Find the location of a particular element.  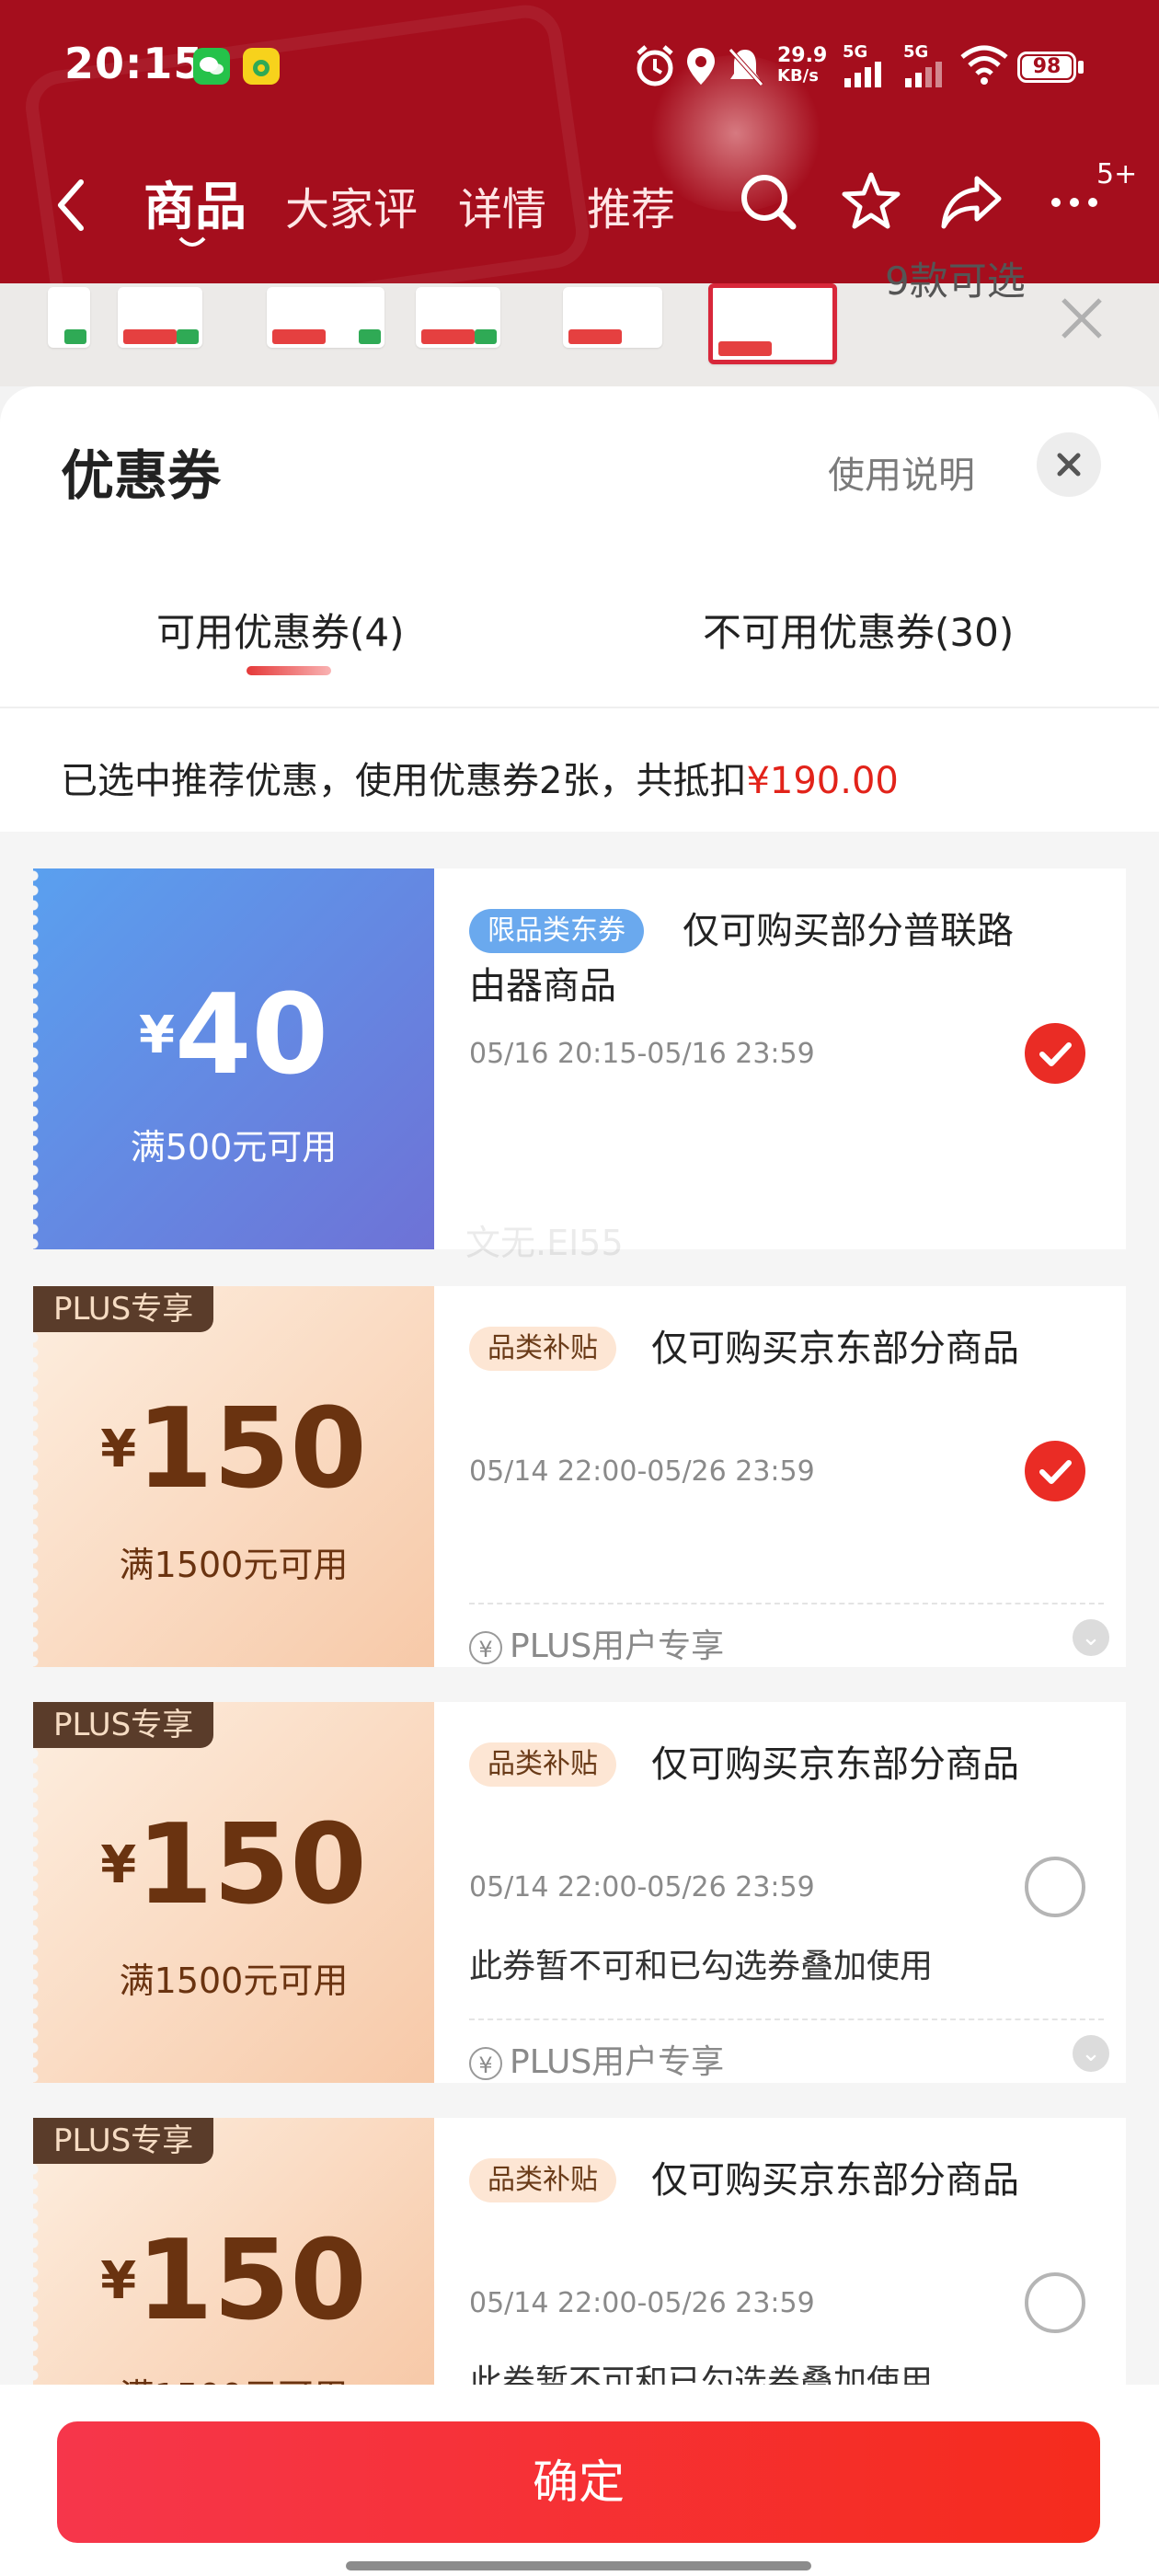

signal-sim1-icon: 5G is located at coordinates (866, 66).